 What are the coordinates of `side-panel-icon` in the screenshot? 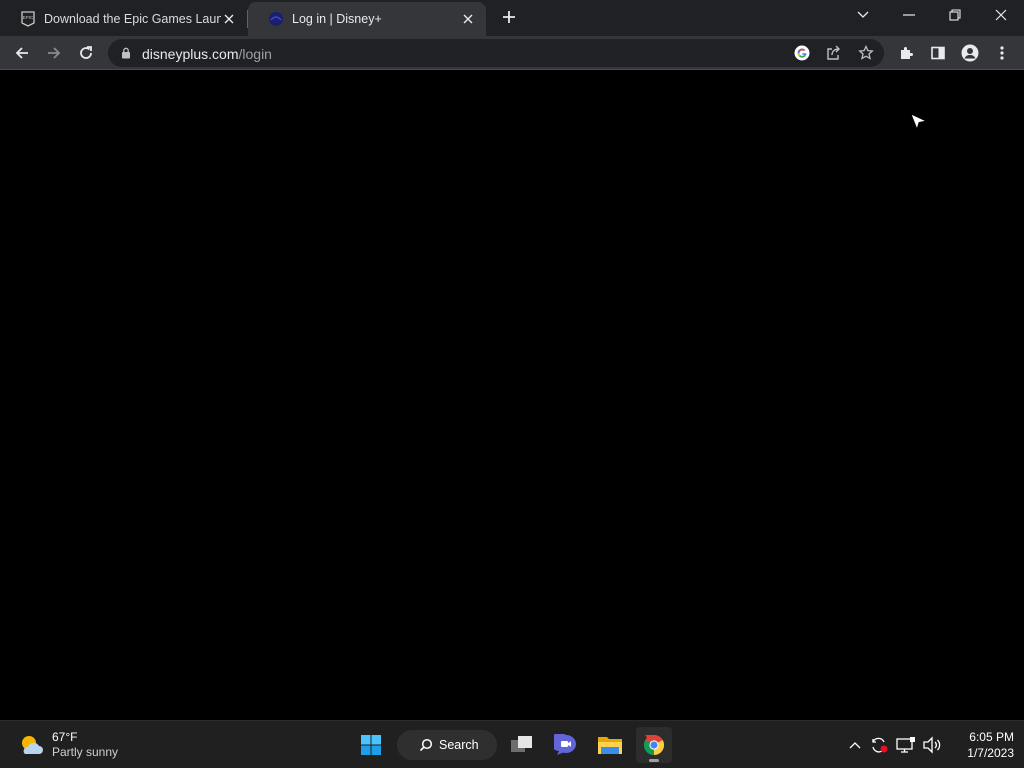 It's located at (938, 53).